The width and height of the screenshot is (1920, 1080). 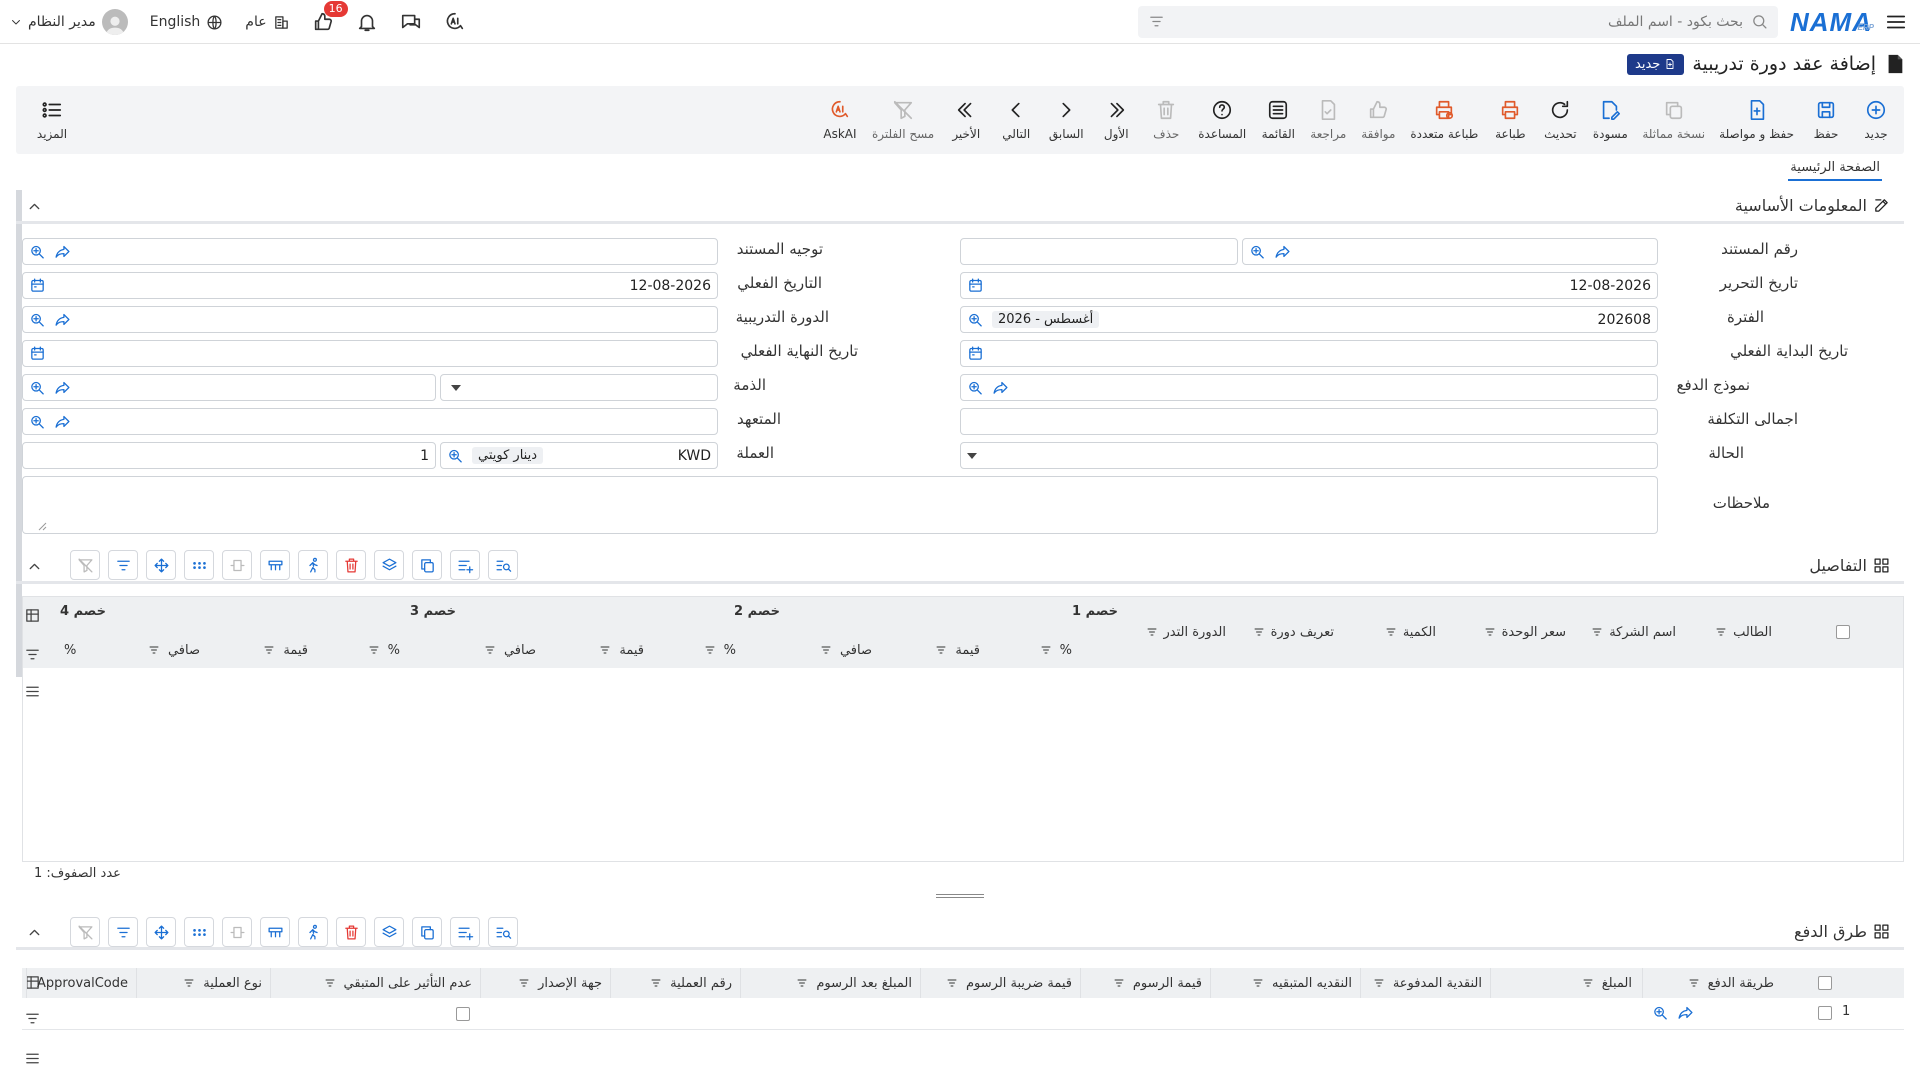 I want to click on previous-button: السابق, so click(x=1066, y=120).